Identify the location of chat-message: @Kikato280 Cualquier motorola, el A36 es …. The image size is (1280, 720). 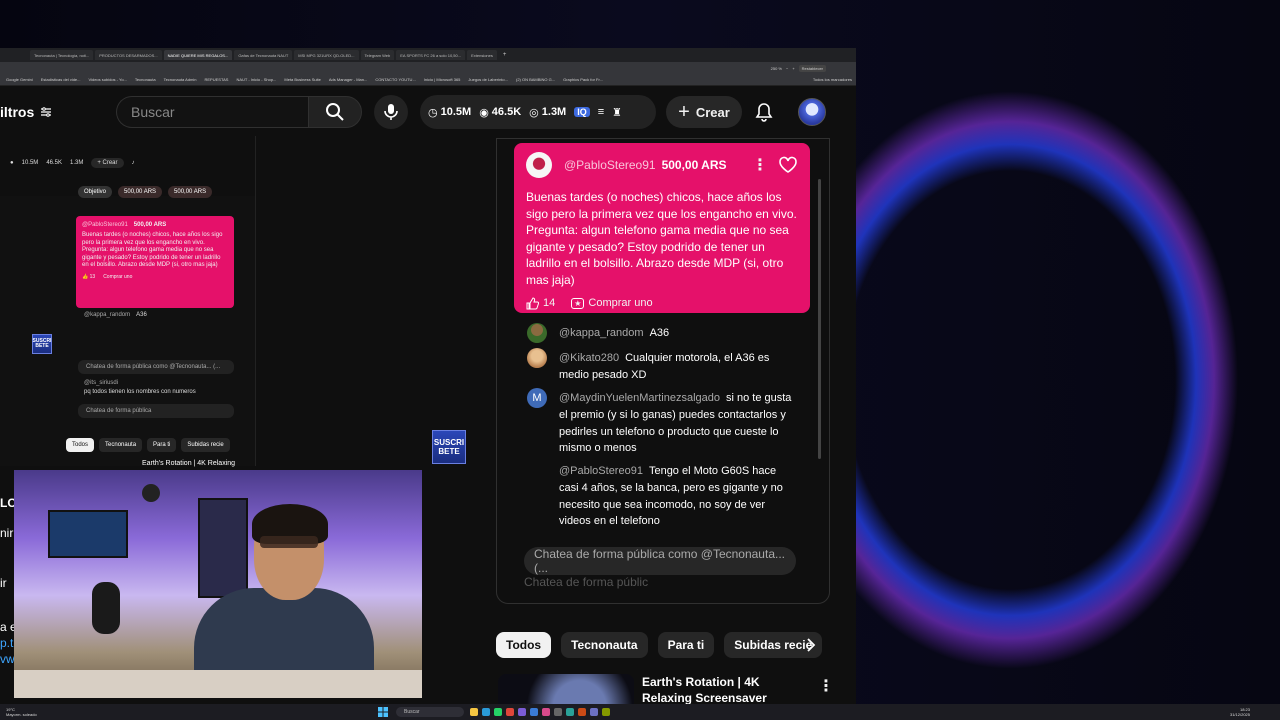
(662, 366).